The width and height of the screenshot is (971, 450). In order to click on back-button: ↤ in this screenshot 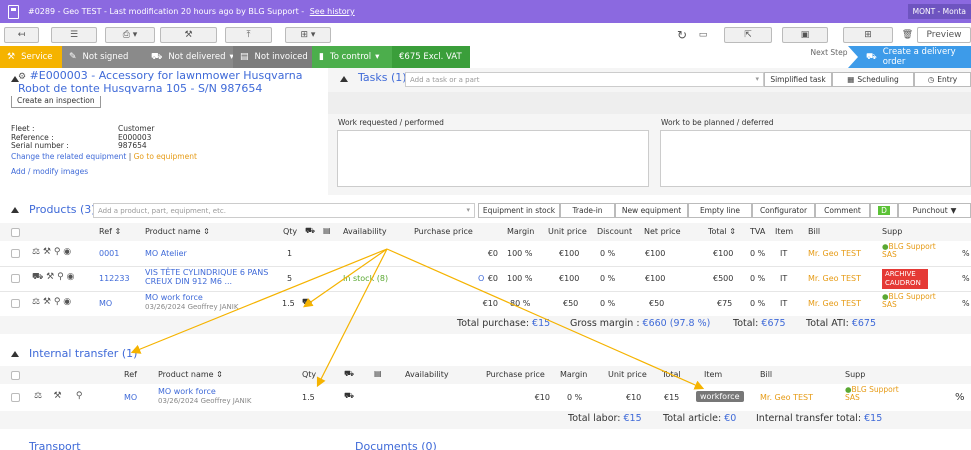, I will do `click(21, 35)`.